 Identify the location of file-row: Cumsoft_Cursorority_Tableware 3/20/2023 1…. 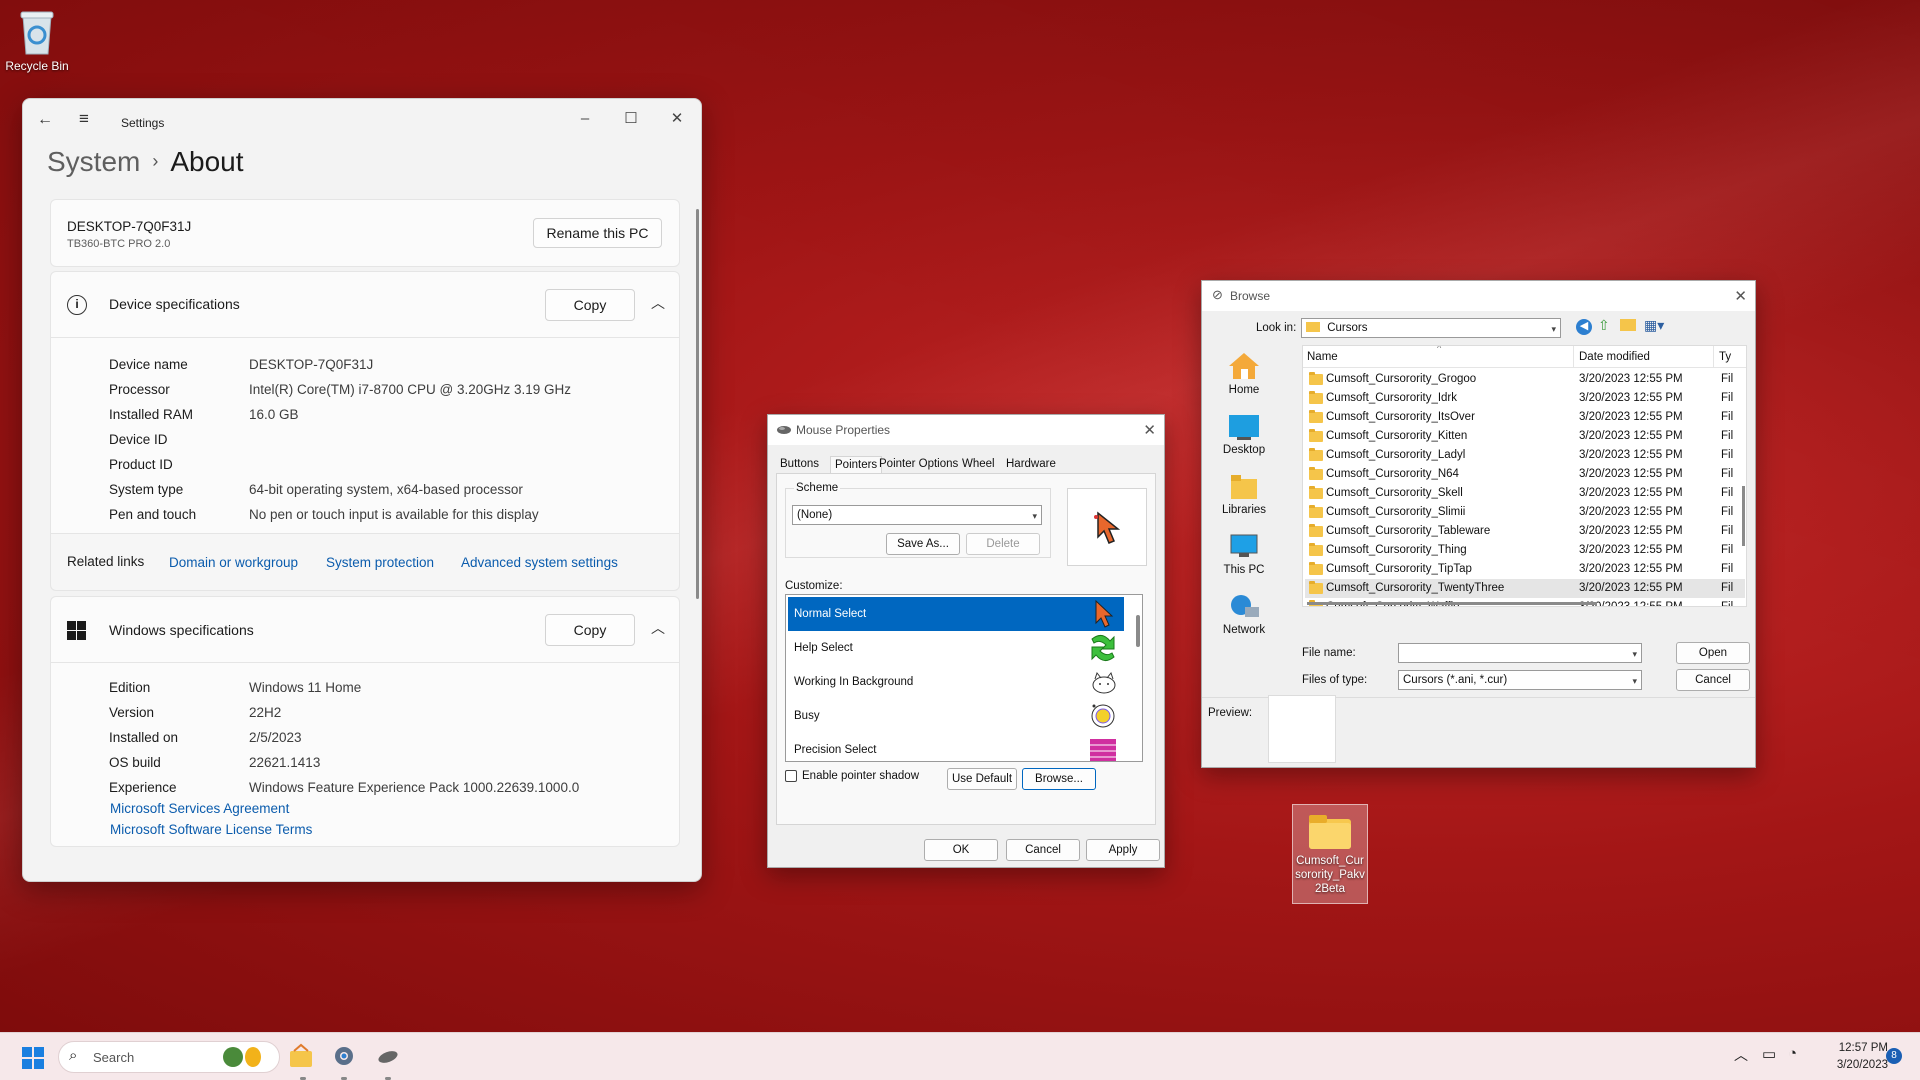
(1525, 531).